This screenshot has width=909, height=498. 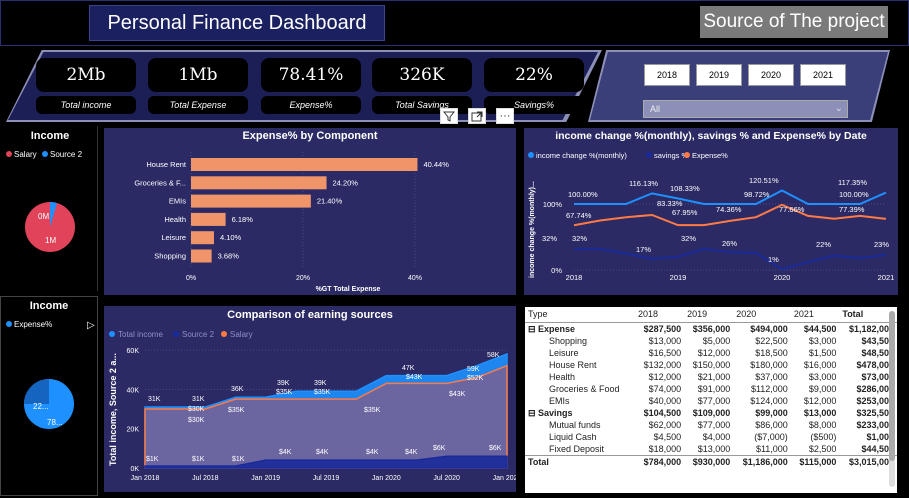 I want to click on area-data-label: 58K, so click(x=493, y=355).